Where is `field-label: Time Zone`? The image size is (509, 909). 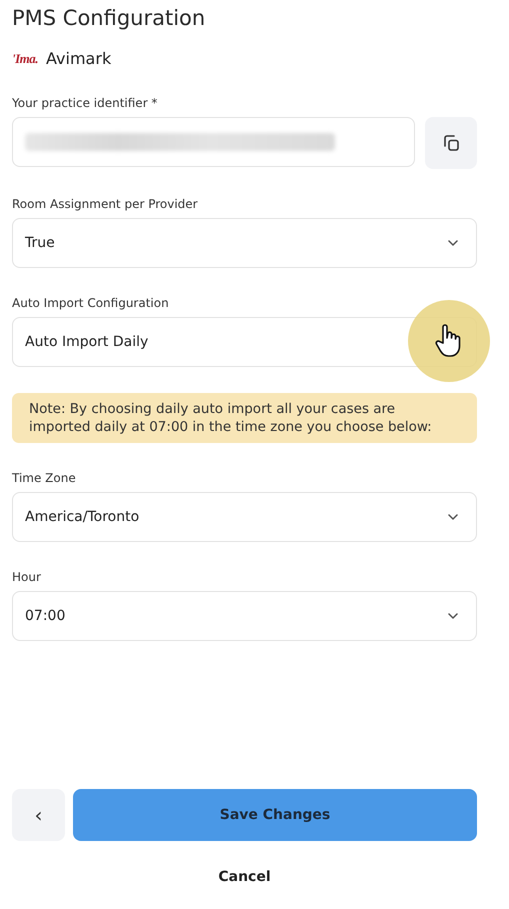
field-label: Time Zone is located at coordinates (44, 478).